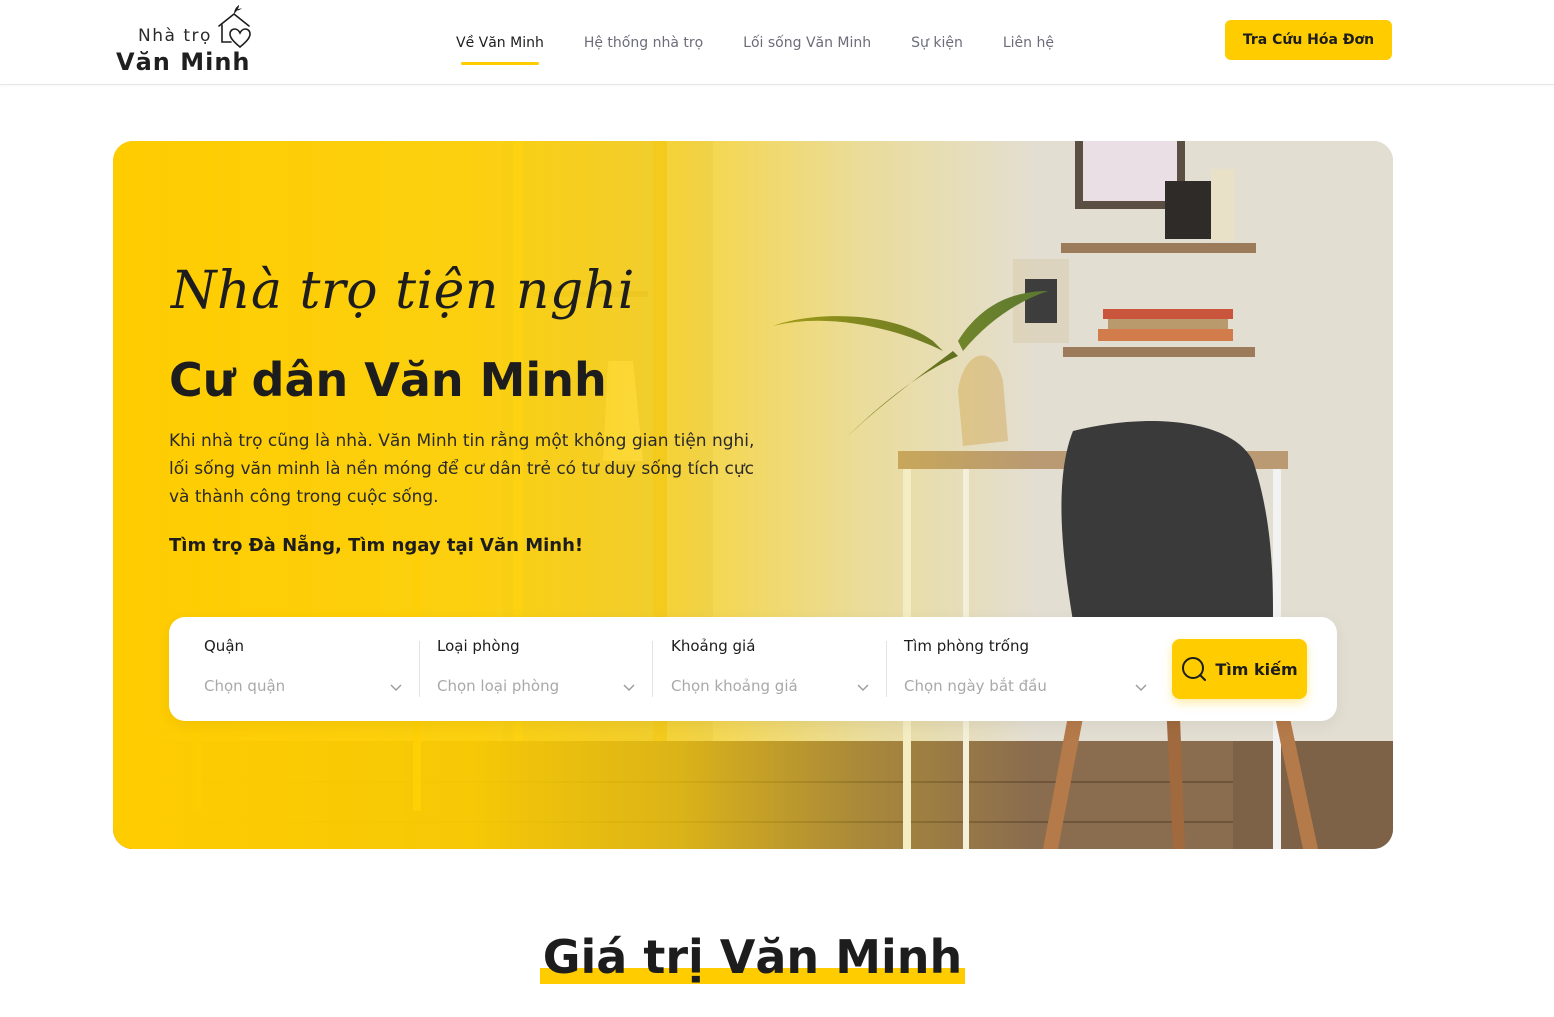 This screenshot has height=1017, width=1554. I want to click on logo: Nhà trọ Văn Minh, so click(191, 42).